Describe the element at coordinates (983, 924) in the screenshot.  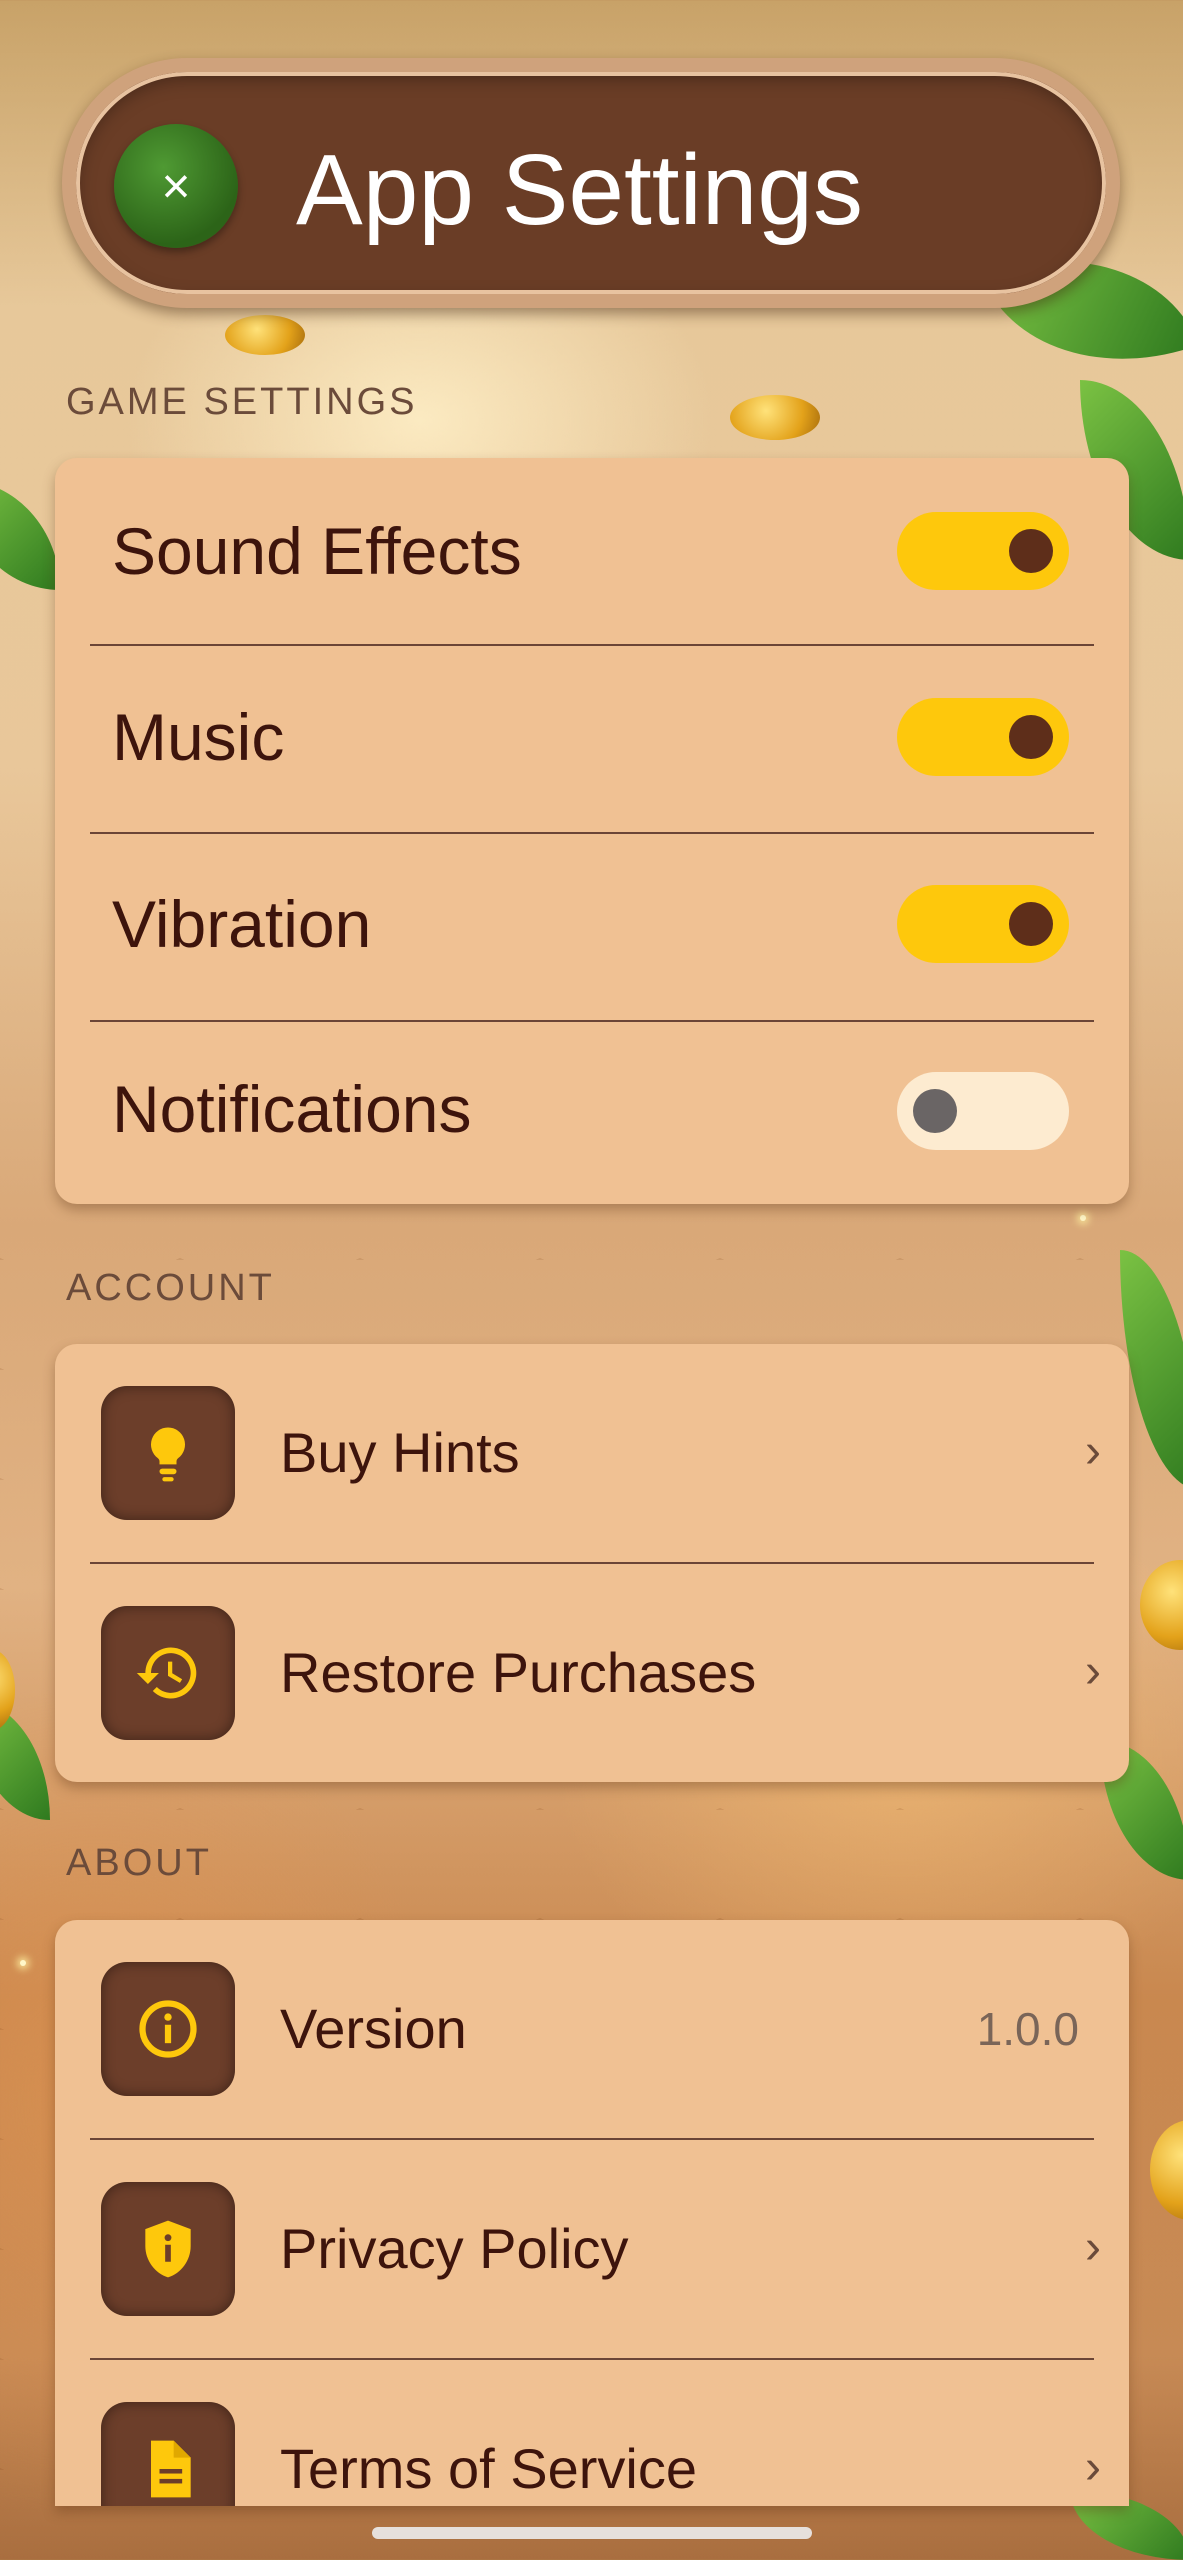
I see `vibration-toggle` at that location.